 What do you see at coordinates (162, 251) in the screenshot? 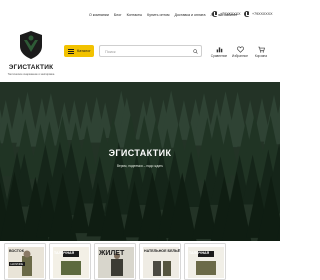
I see `card-caption: НАТЕЛЬНОЕ БЕЛЬЁ` at bounding box center [162, 251].